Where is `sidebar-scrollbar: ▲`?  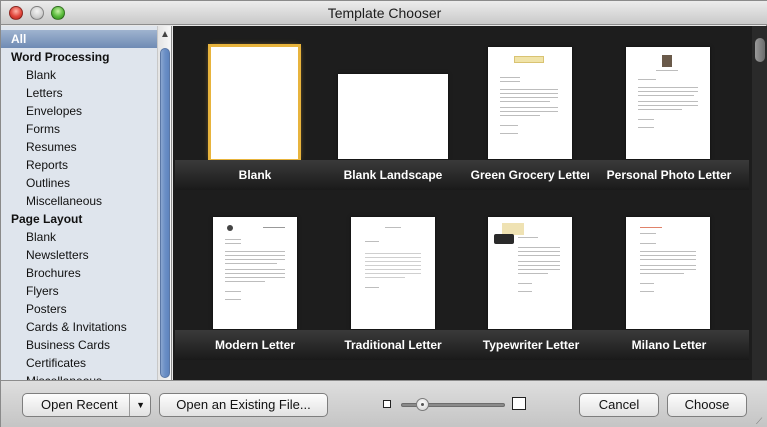
sidebar-scrollbar: ▲ is located at coordinates (164, 203).